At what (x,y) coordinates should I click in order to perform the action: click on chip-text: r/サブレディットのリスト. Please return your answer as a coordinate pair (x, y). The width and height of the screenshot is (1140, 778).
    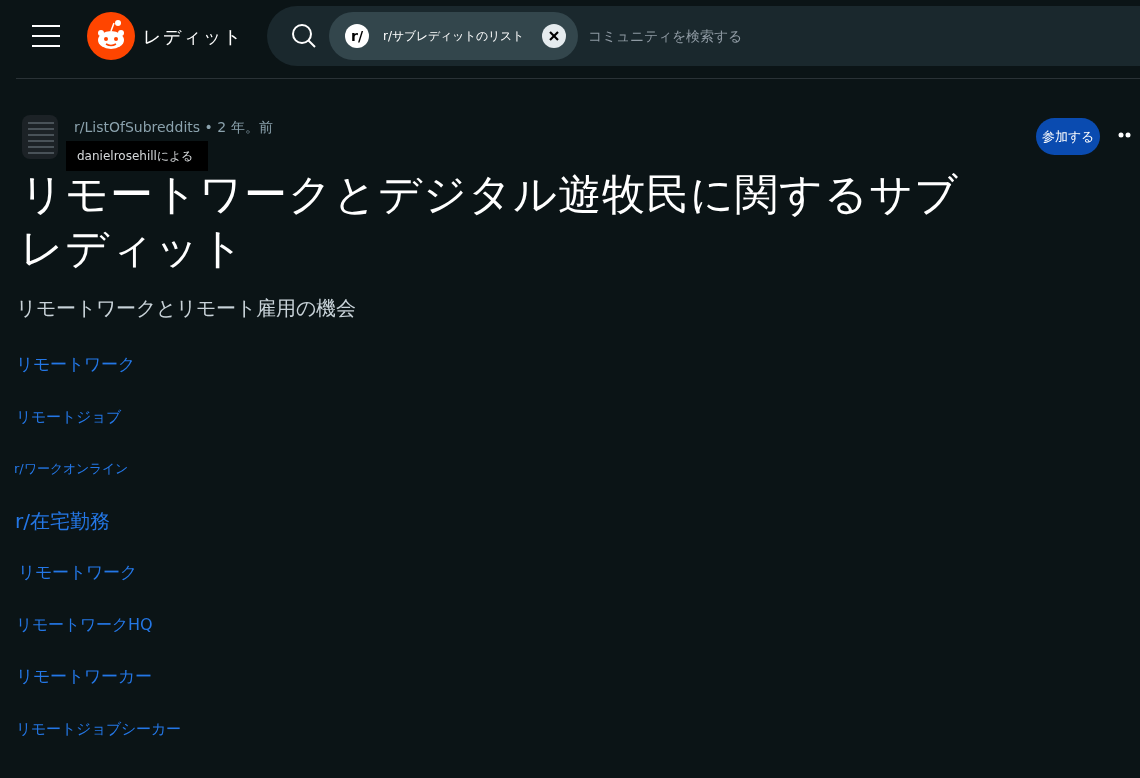
    Looking at the image, I should click on (453, 36).